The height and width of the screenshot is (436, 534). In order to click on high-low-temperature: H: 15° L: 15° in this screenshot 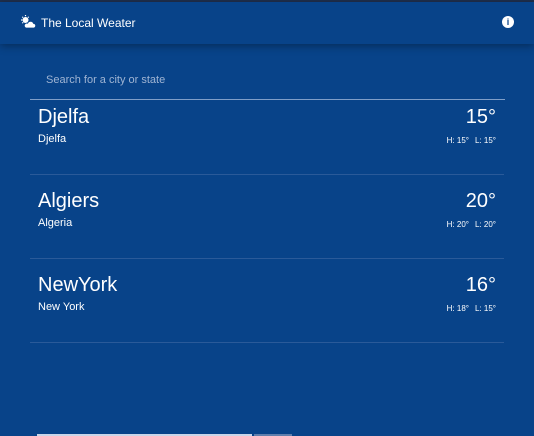, I will do `click(471, 141)`.